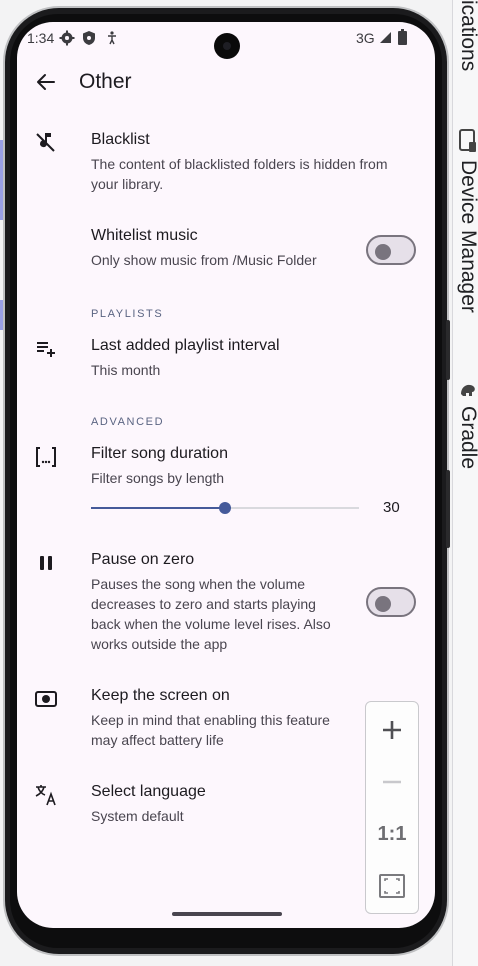  What do you see at coordinates (67, 38) in the screenshot?
I see `settings-gear-icon` at bounding box center [67, 38].